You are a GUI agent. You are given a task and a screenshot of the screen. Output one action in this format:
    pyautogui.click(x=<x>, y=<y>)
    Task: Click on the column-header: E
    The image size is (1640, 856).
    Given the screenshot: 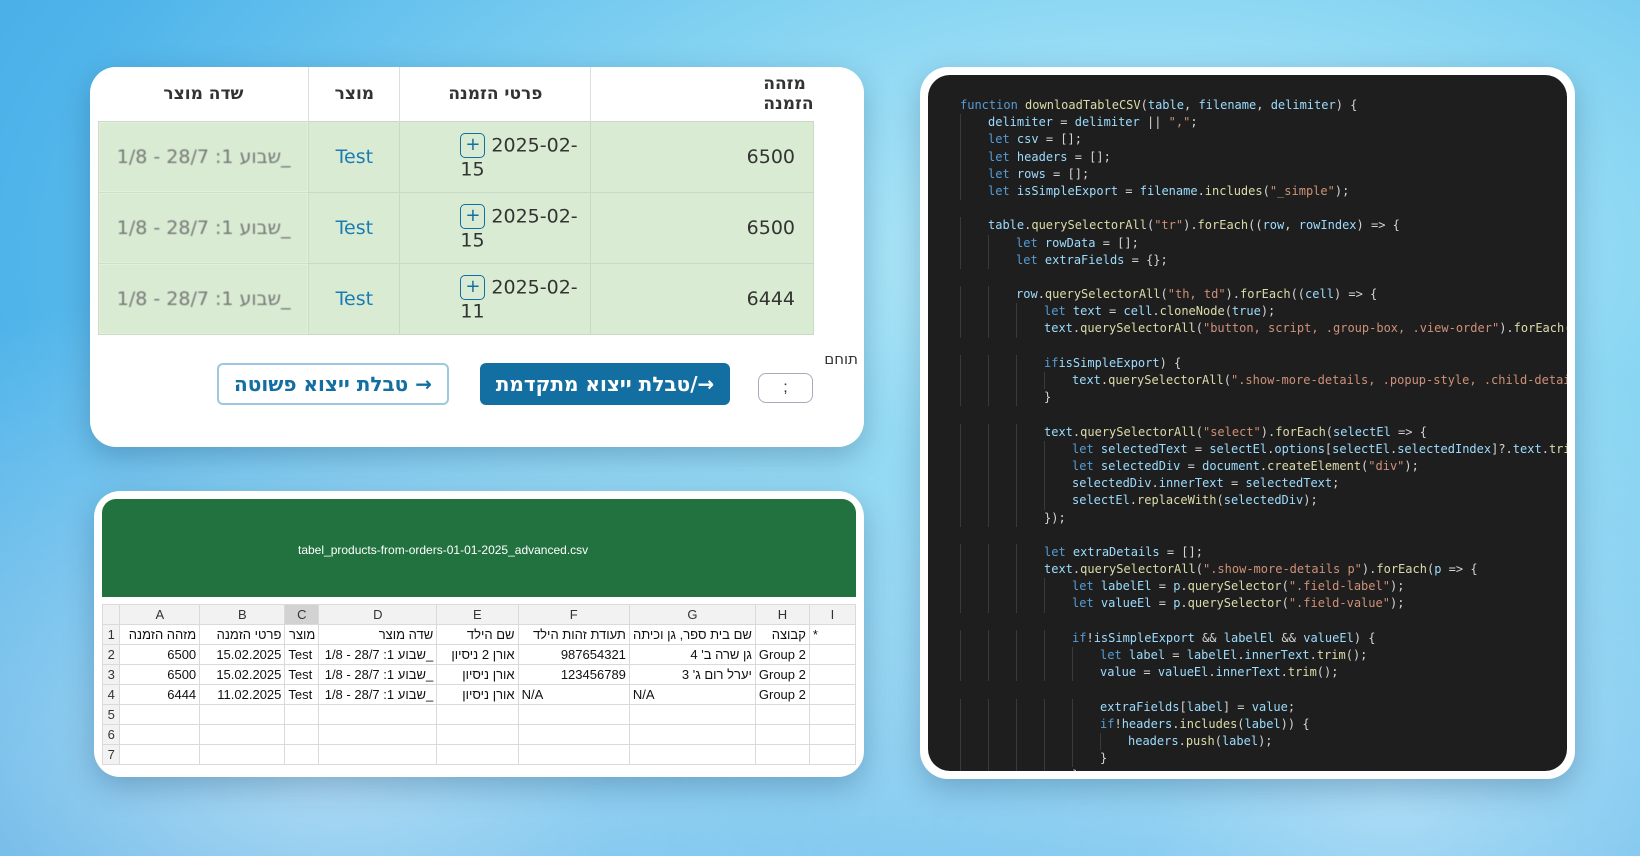 What is the action you would take?
    pyautogui.click(x=477, y=614)
    